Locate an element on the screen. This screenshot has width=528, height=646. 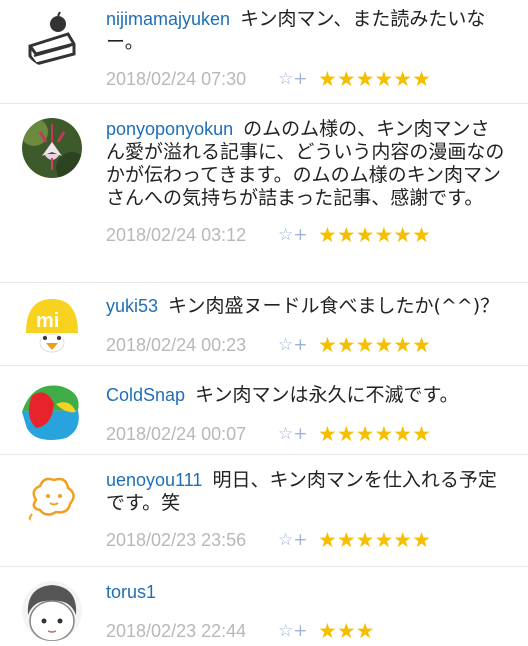
comment-text: nijimamajyuken キン肉マン、また読みたいなー。 is located at coordinates (296, 30).